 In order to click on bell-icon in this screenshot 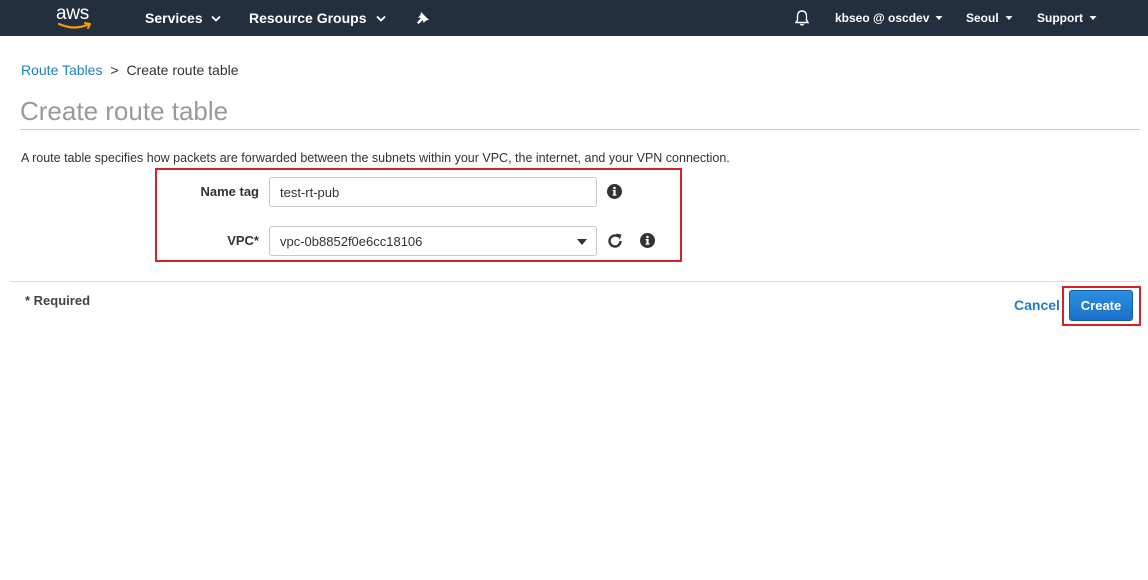, I will do `click(802, 18)`.